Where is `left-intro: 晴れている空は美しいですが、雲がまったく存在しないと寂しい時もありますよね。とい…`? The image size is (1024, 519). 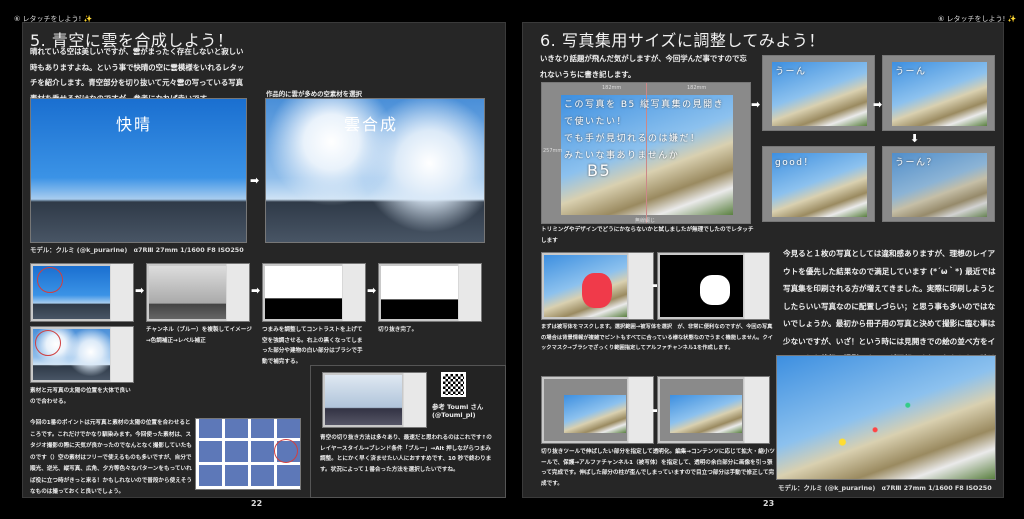
left-intro: 晴れている空は美しいですが、雲がまったく存在しないと寂しい時もありますよね。とい… is located at coordinates (137, 75).